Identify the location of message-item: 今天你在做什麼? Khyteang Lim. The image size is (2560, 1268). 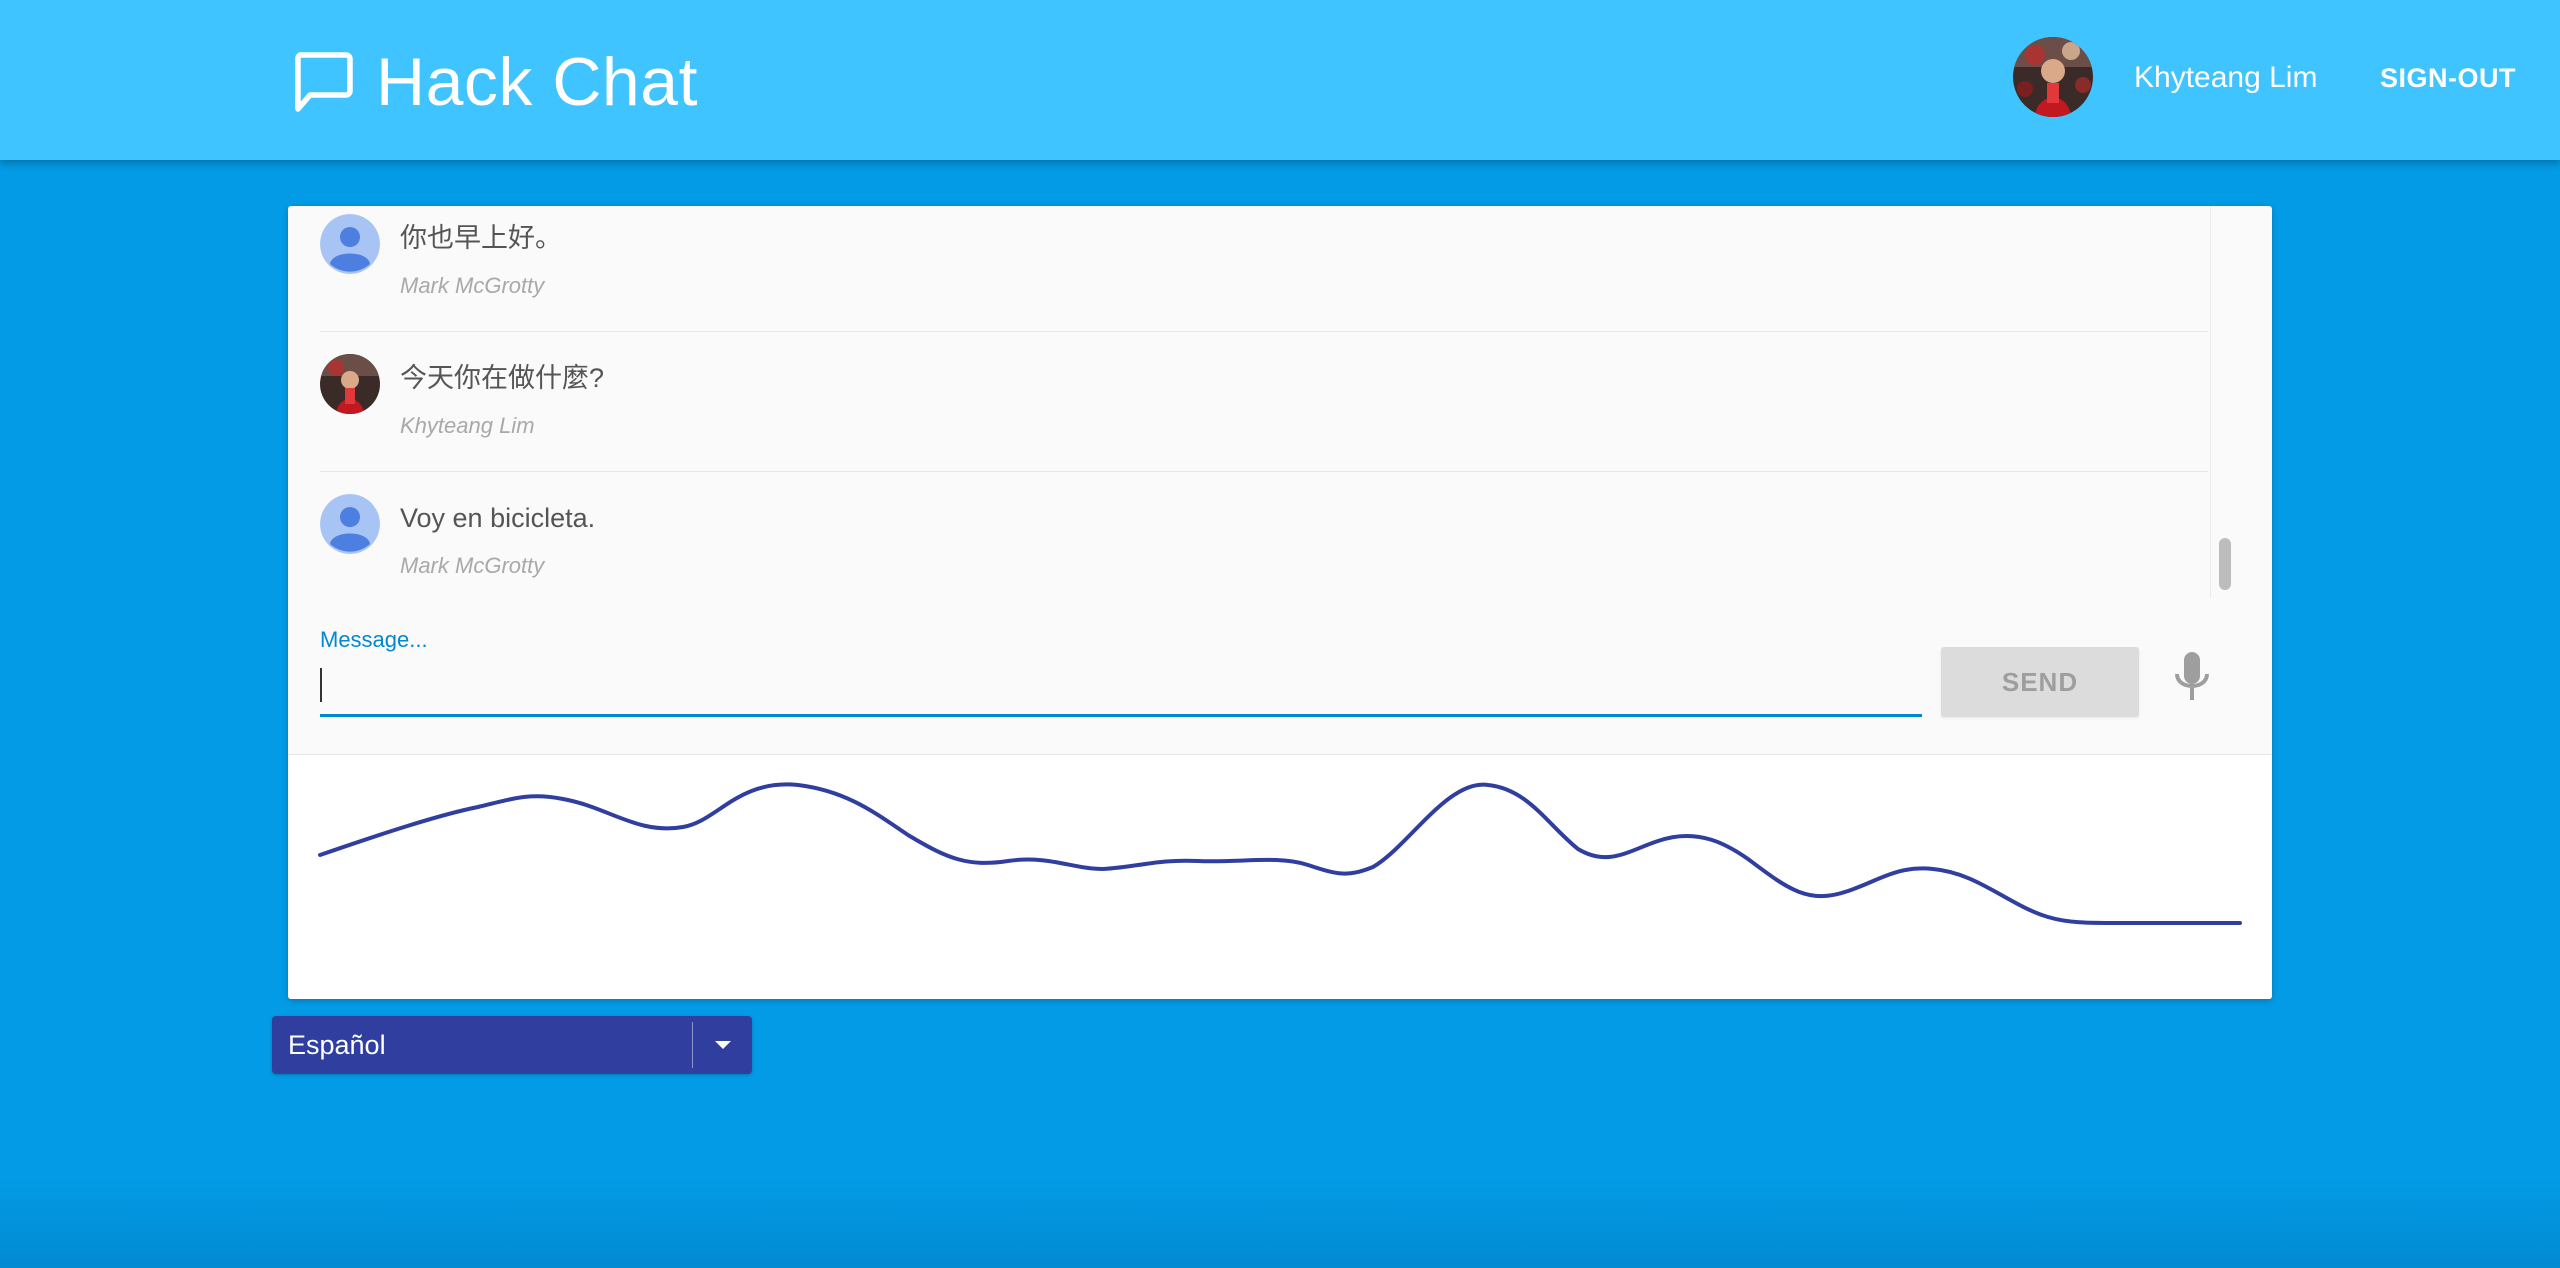
(1248, 408).